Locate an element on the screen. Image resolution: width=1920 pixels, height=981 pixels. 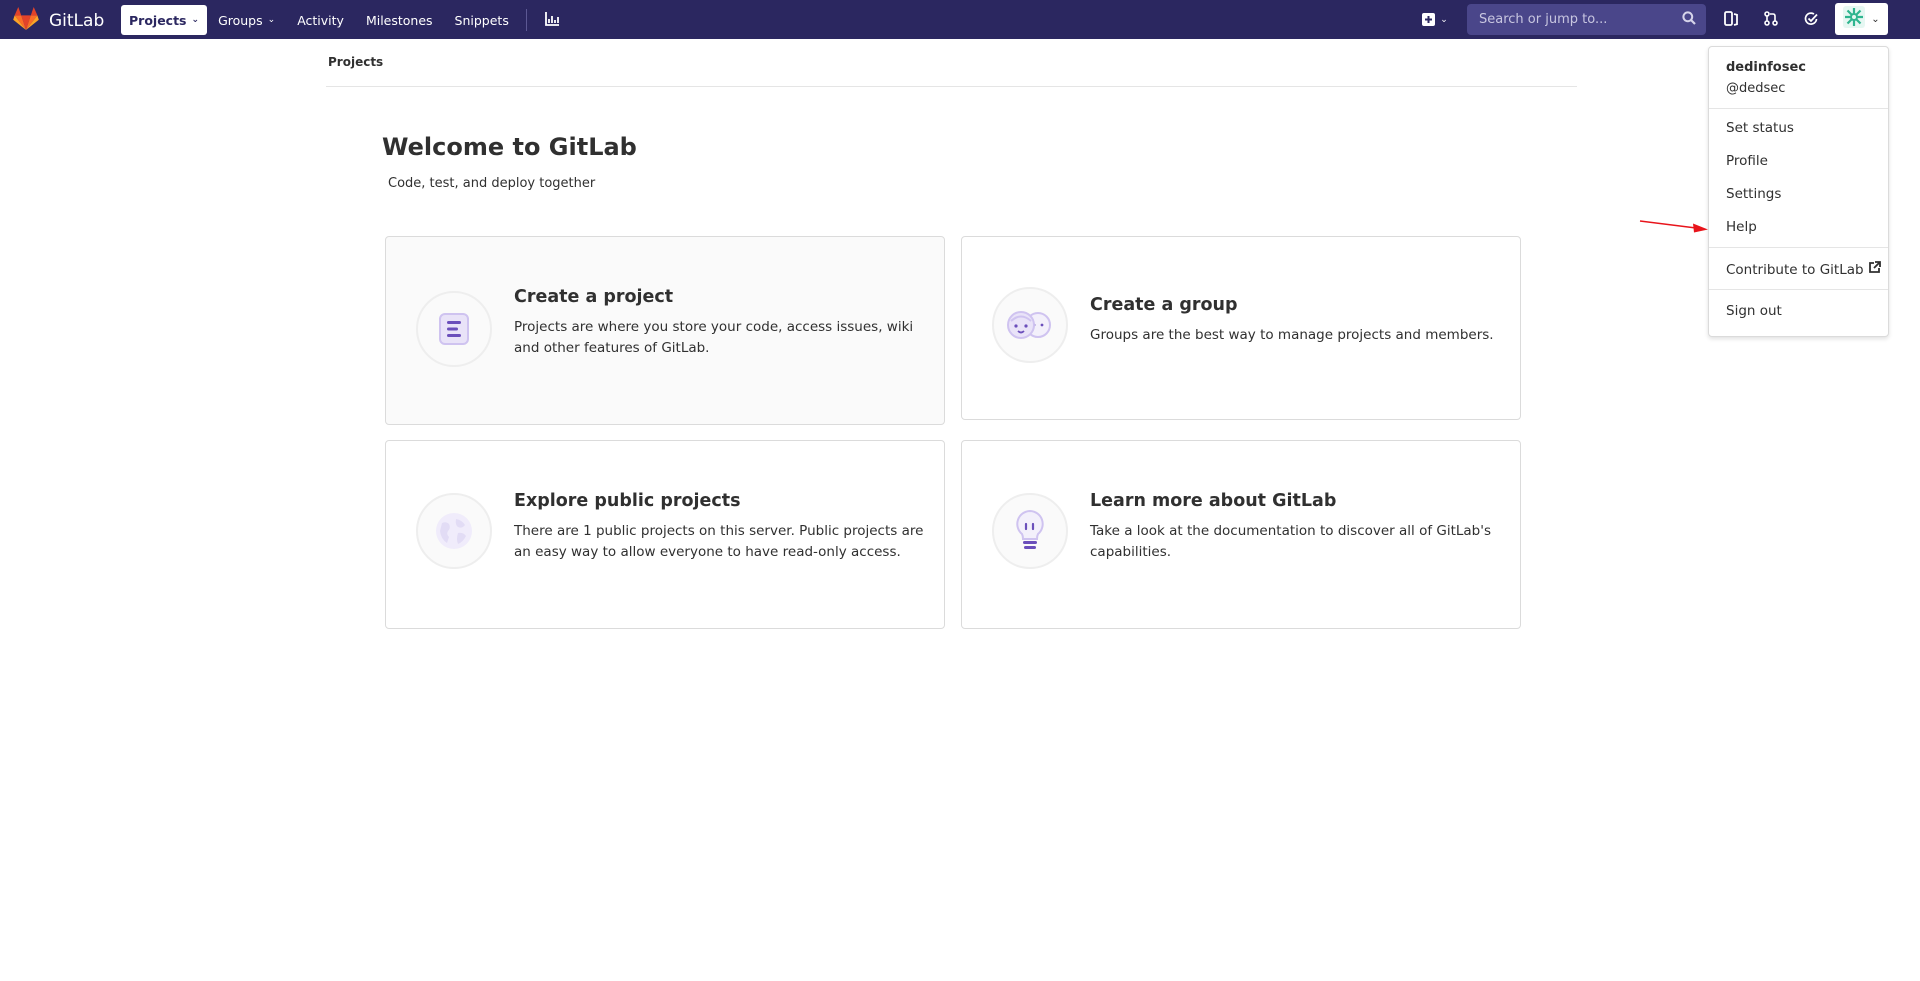
nav-snippets: Snippets is located at coordinates (482, 20).